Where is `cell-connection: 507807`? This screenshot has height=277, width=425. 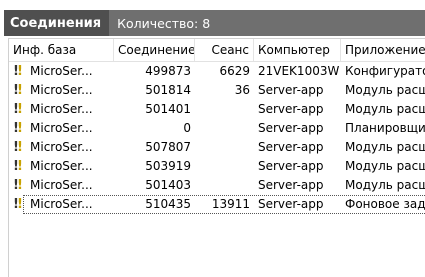 cell-connection: 507807 is located at coordinates (168, 147).